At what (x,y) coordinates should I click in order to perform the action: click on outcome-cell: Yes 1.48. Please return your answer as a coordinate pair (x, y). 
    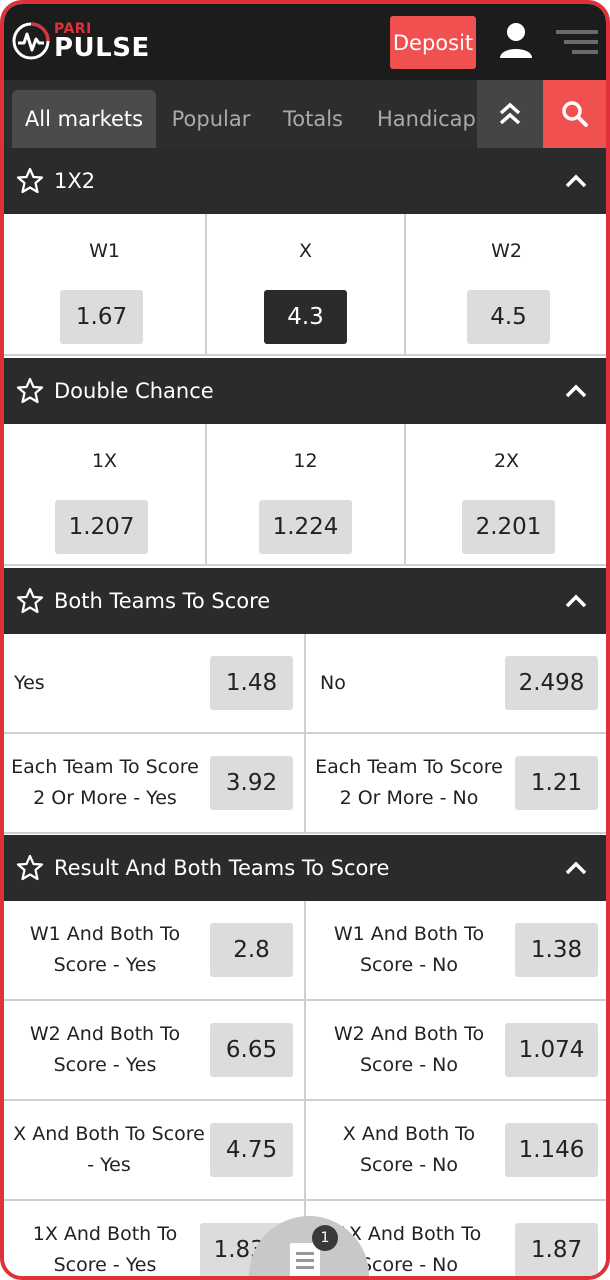
    Looking at the image, I should click on (155, 683).